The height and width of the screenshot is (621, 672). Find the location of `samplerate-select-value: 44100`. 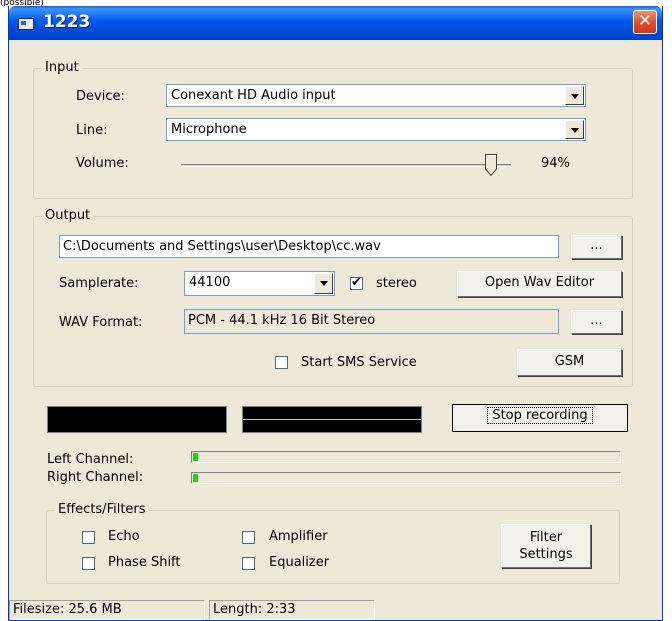

samplerate-select-value: 44100 is located at coordinates (210, 282).